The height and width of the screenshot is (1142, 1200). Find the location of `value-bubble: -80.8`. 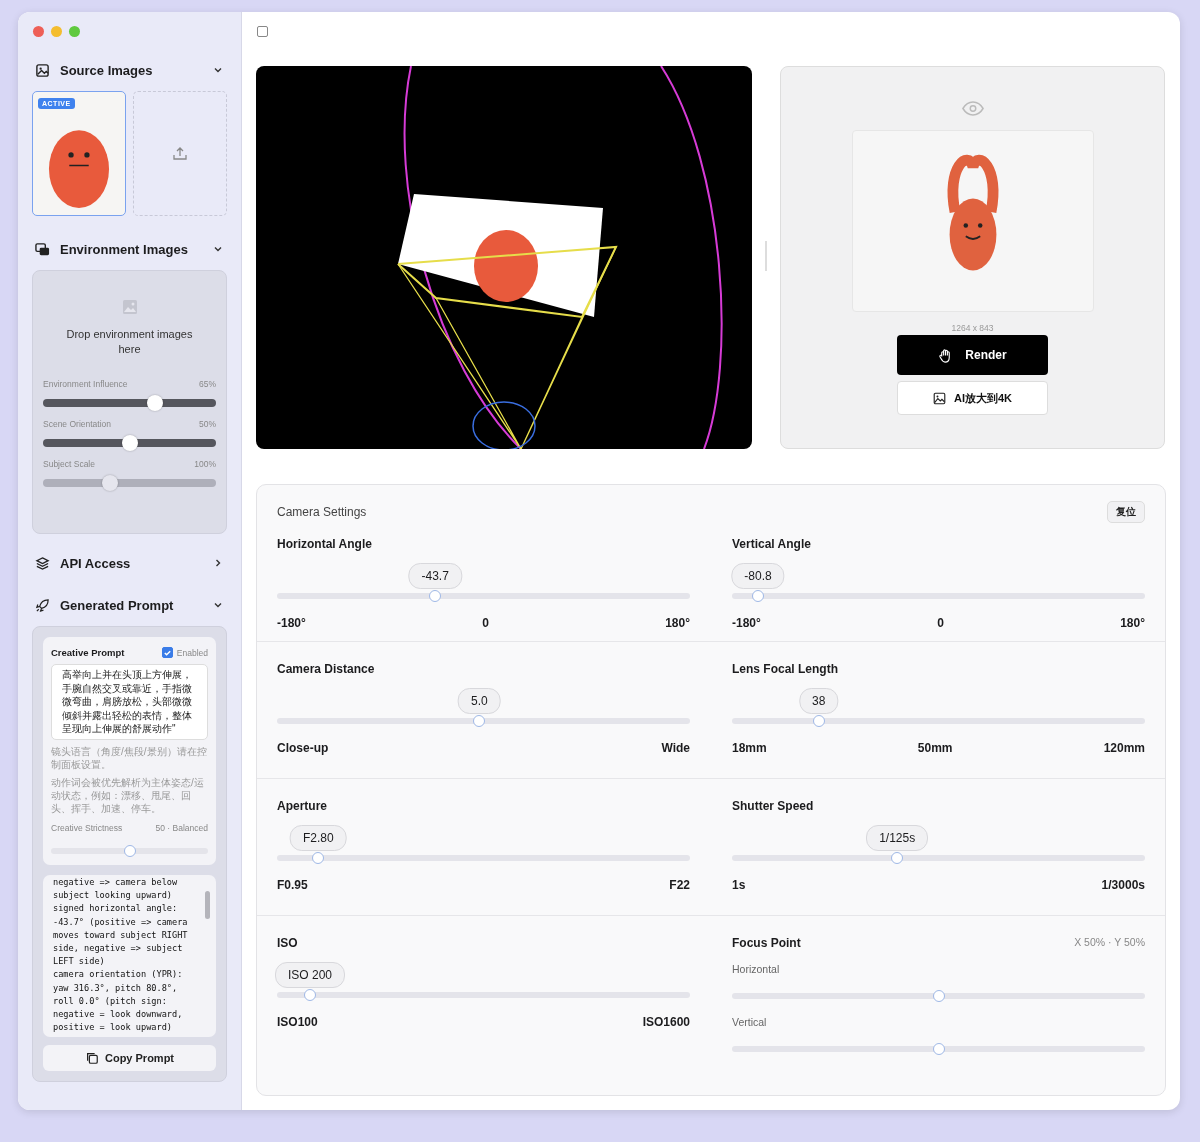

value-bubble: -80.8 is located at coordinates (758, 576).